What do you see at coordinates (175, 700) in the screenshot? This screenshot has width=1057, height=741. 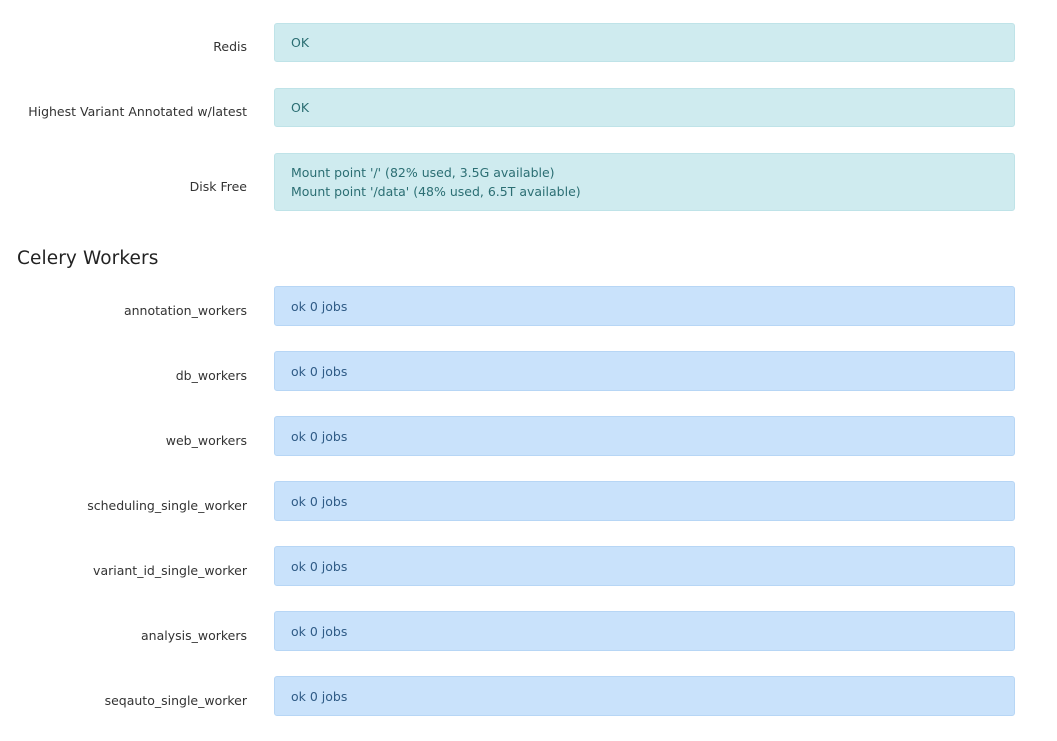 I see `worker-label: seqauto_single_worker` at bounding box center [175, 700].